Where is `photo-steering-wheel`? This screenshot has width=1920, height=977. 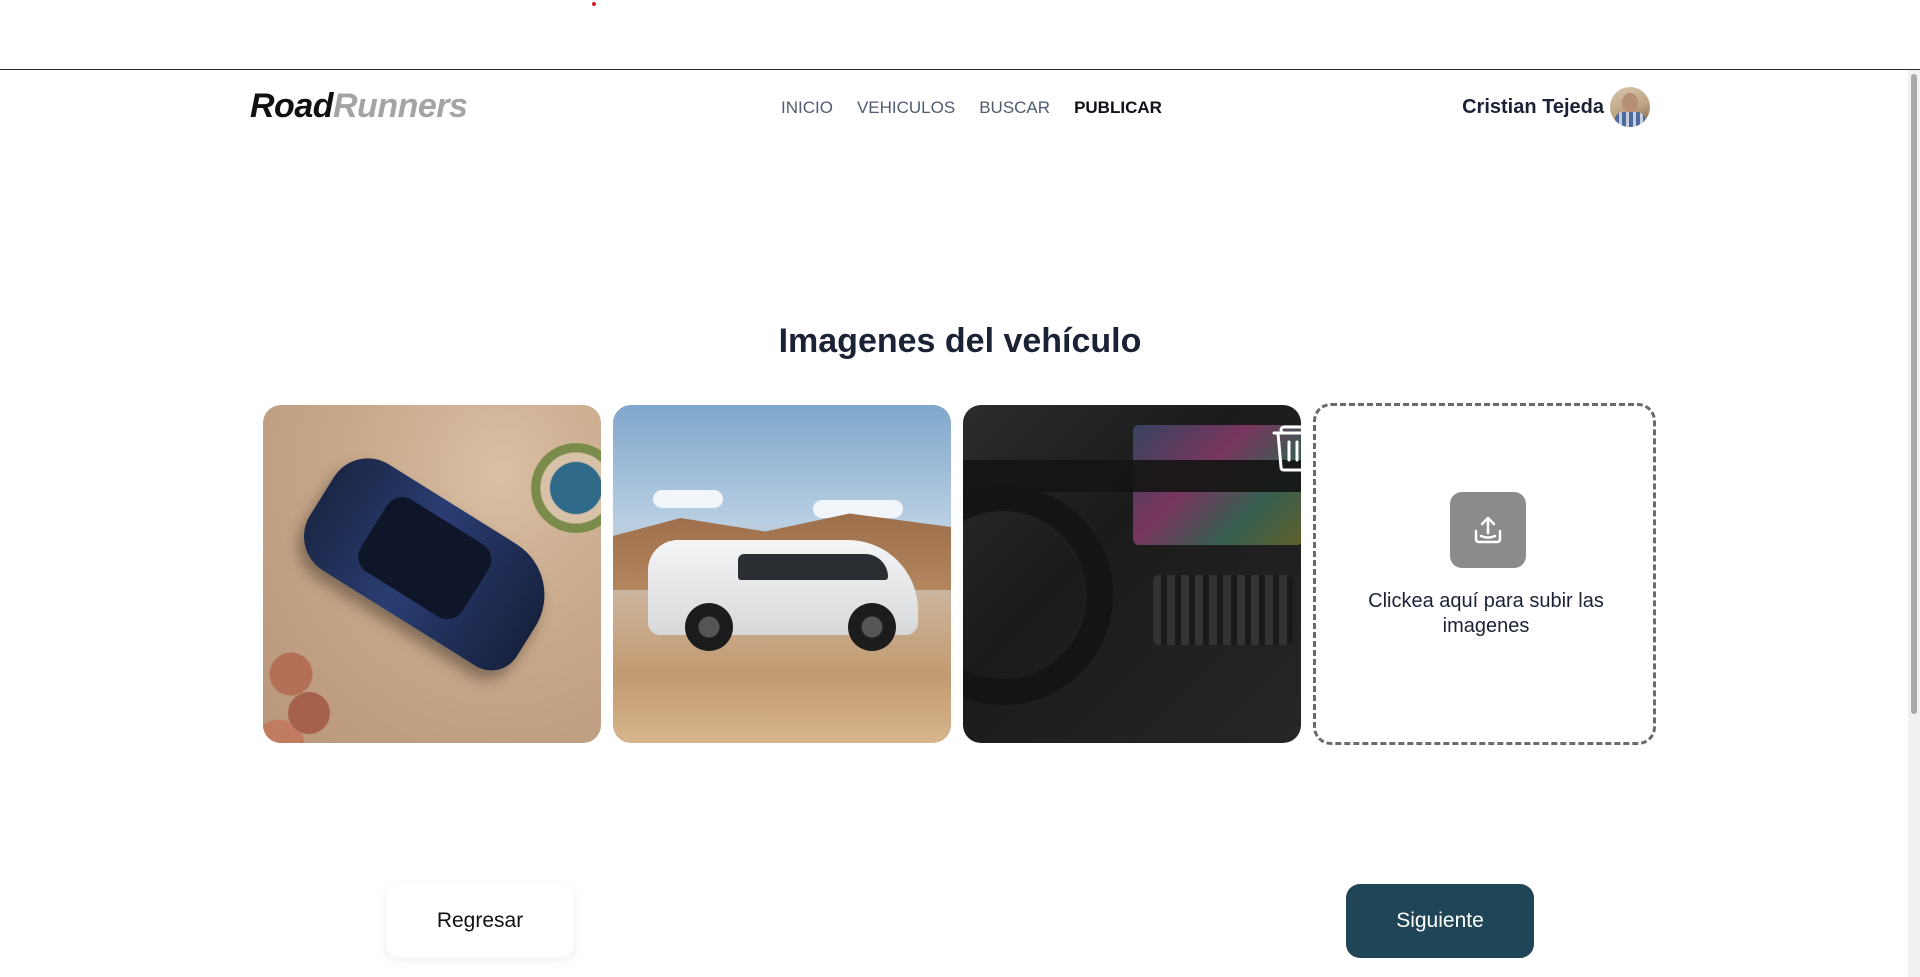 photo-steering-wheel is located at coordinates (1038, 595).